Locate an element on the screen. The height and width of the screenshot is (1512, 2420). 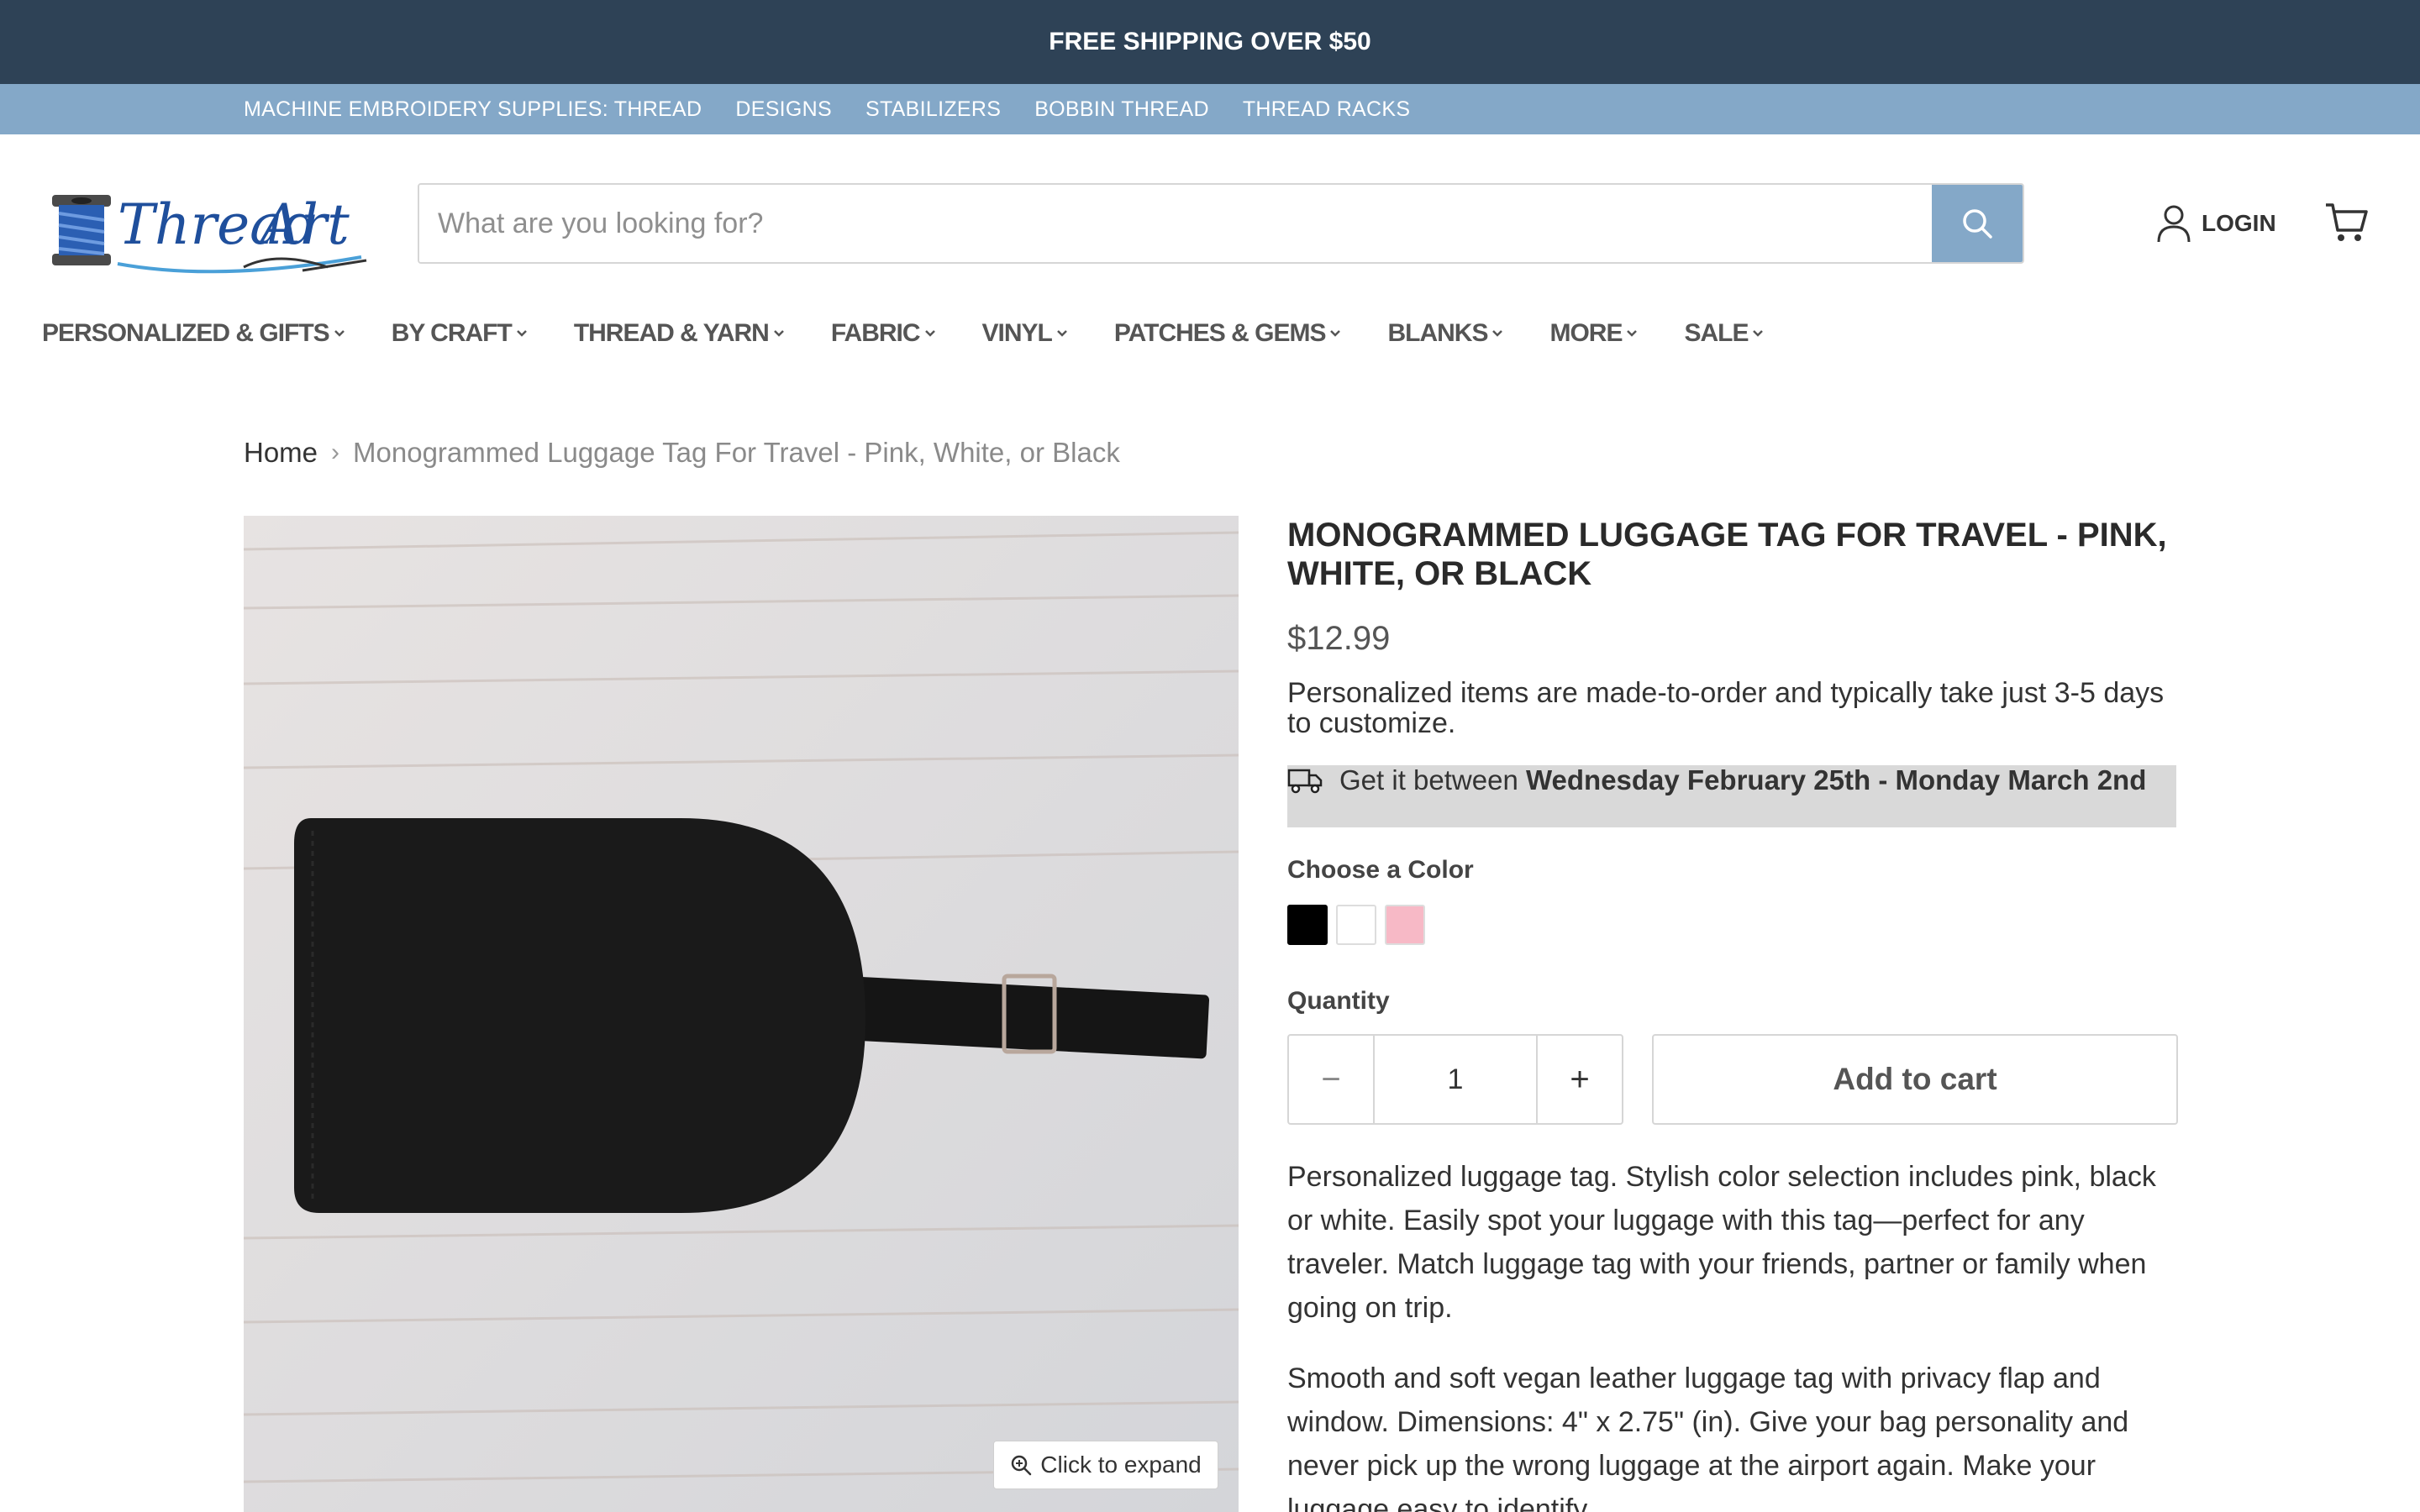
login-label: LOGIN is located at coordinates (2239, 223).